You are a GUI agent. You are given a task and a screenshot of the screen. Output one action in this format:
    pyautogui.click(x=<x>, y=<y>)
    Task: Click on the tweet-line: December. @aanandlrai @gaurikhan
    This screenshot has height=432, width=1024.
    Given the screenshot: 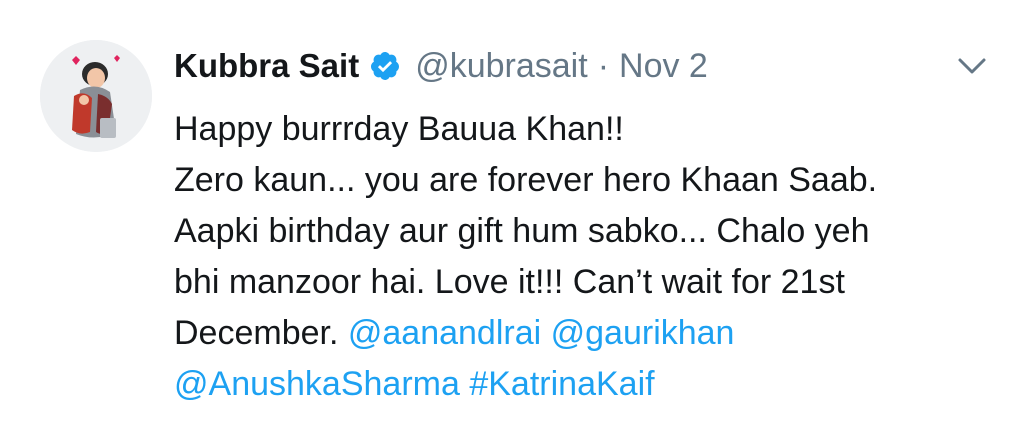 What is the action you would take?
    pyautogui.click(x=589, y=333)
    